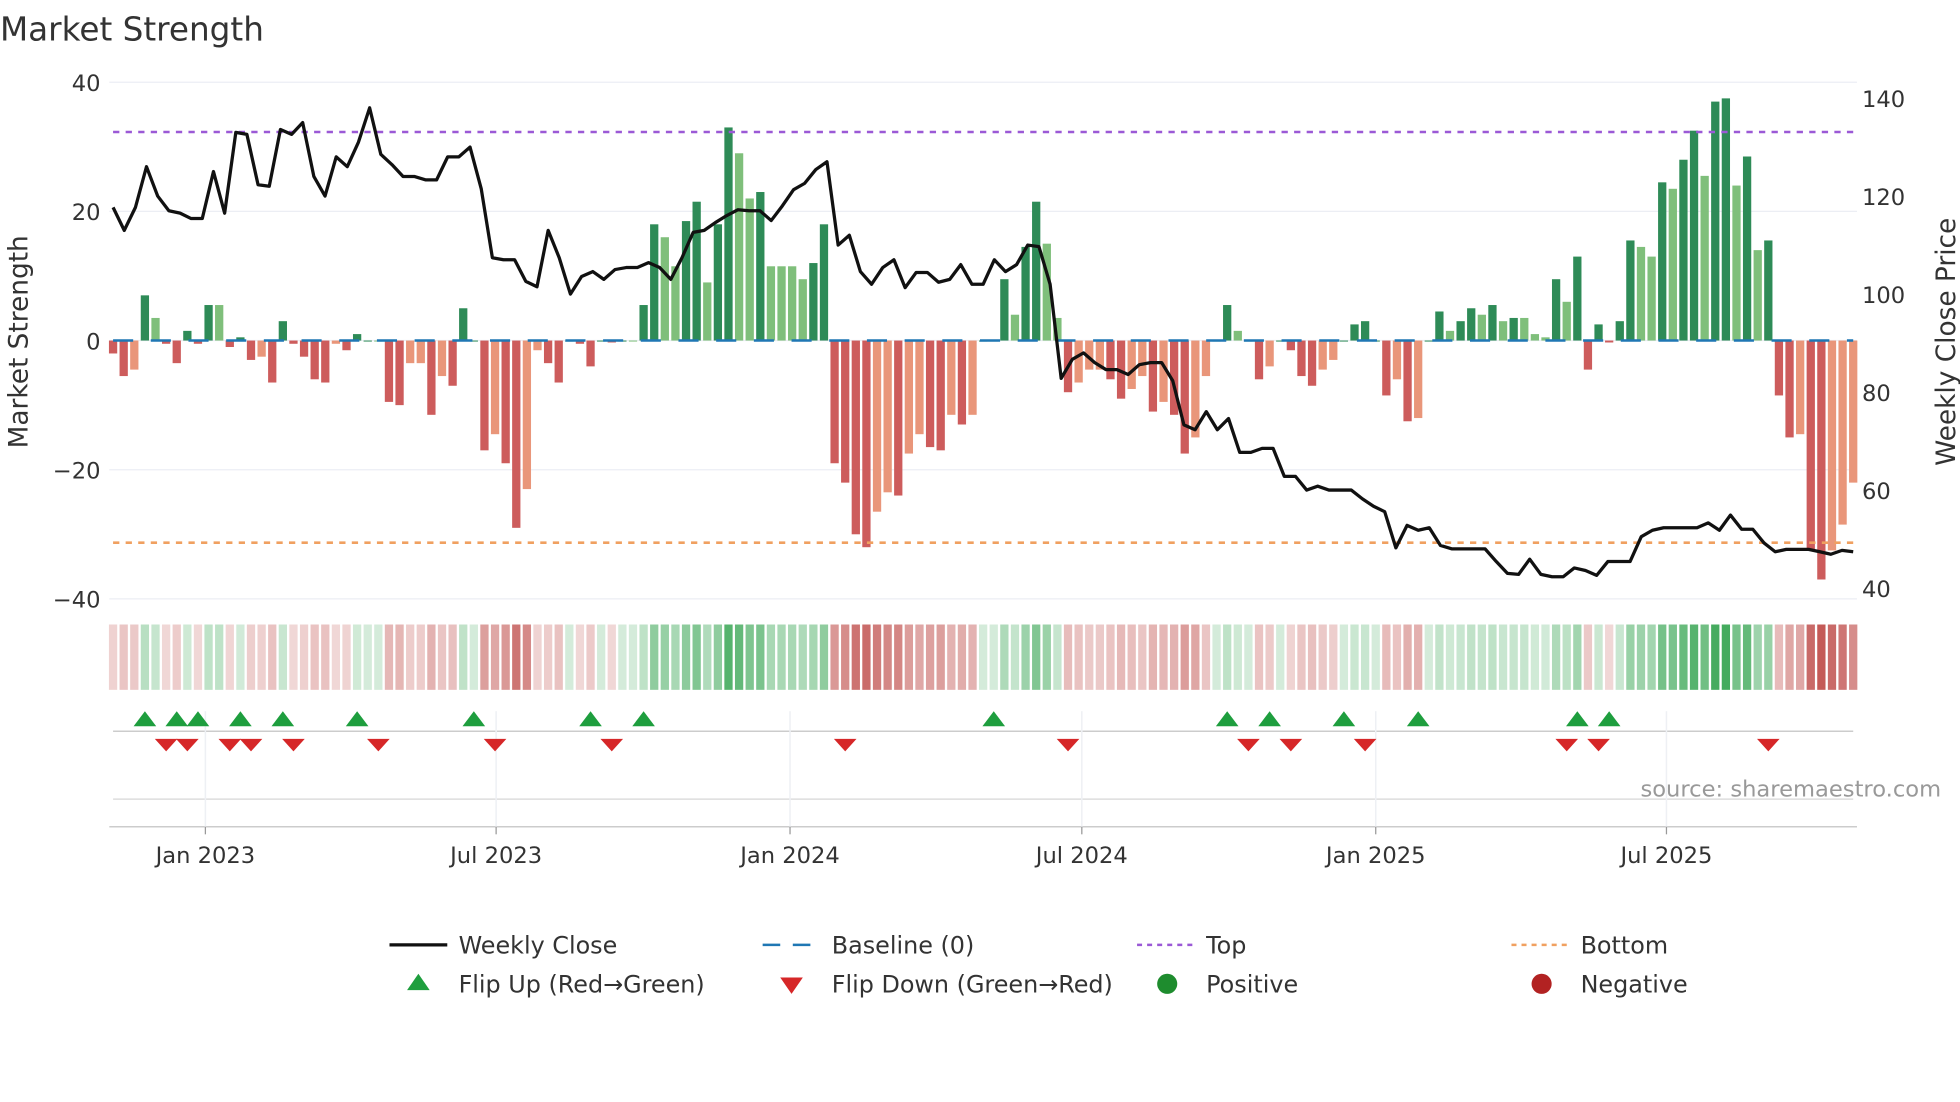  I want to click on y-tick-label: −20, so click(77, 472).